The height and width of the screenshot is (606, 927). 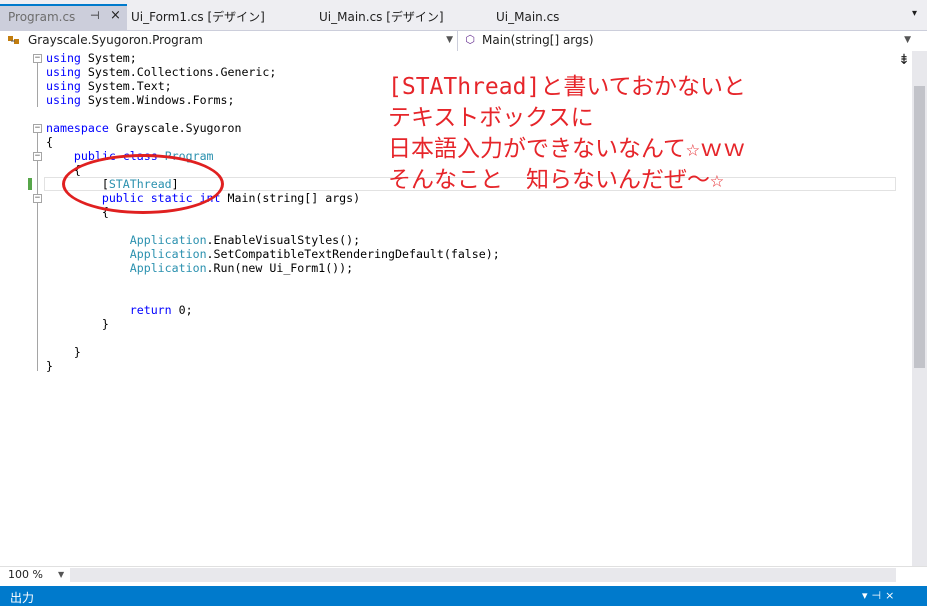 I want to click on class-combo: Grayscale.Syugoron.Program ▼, so click(x=229, y=41).